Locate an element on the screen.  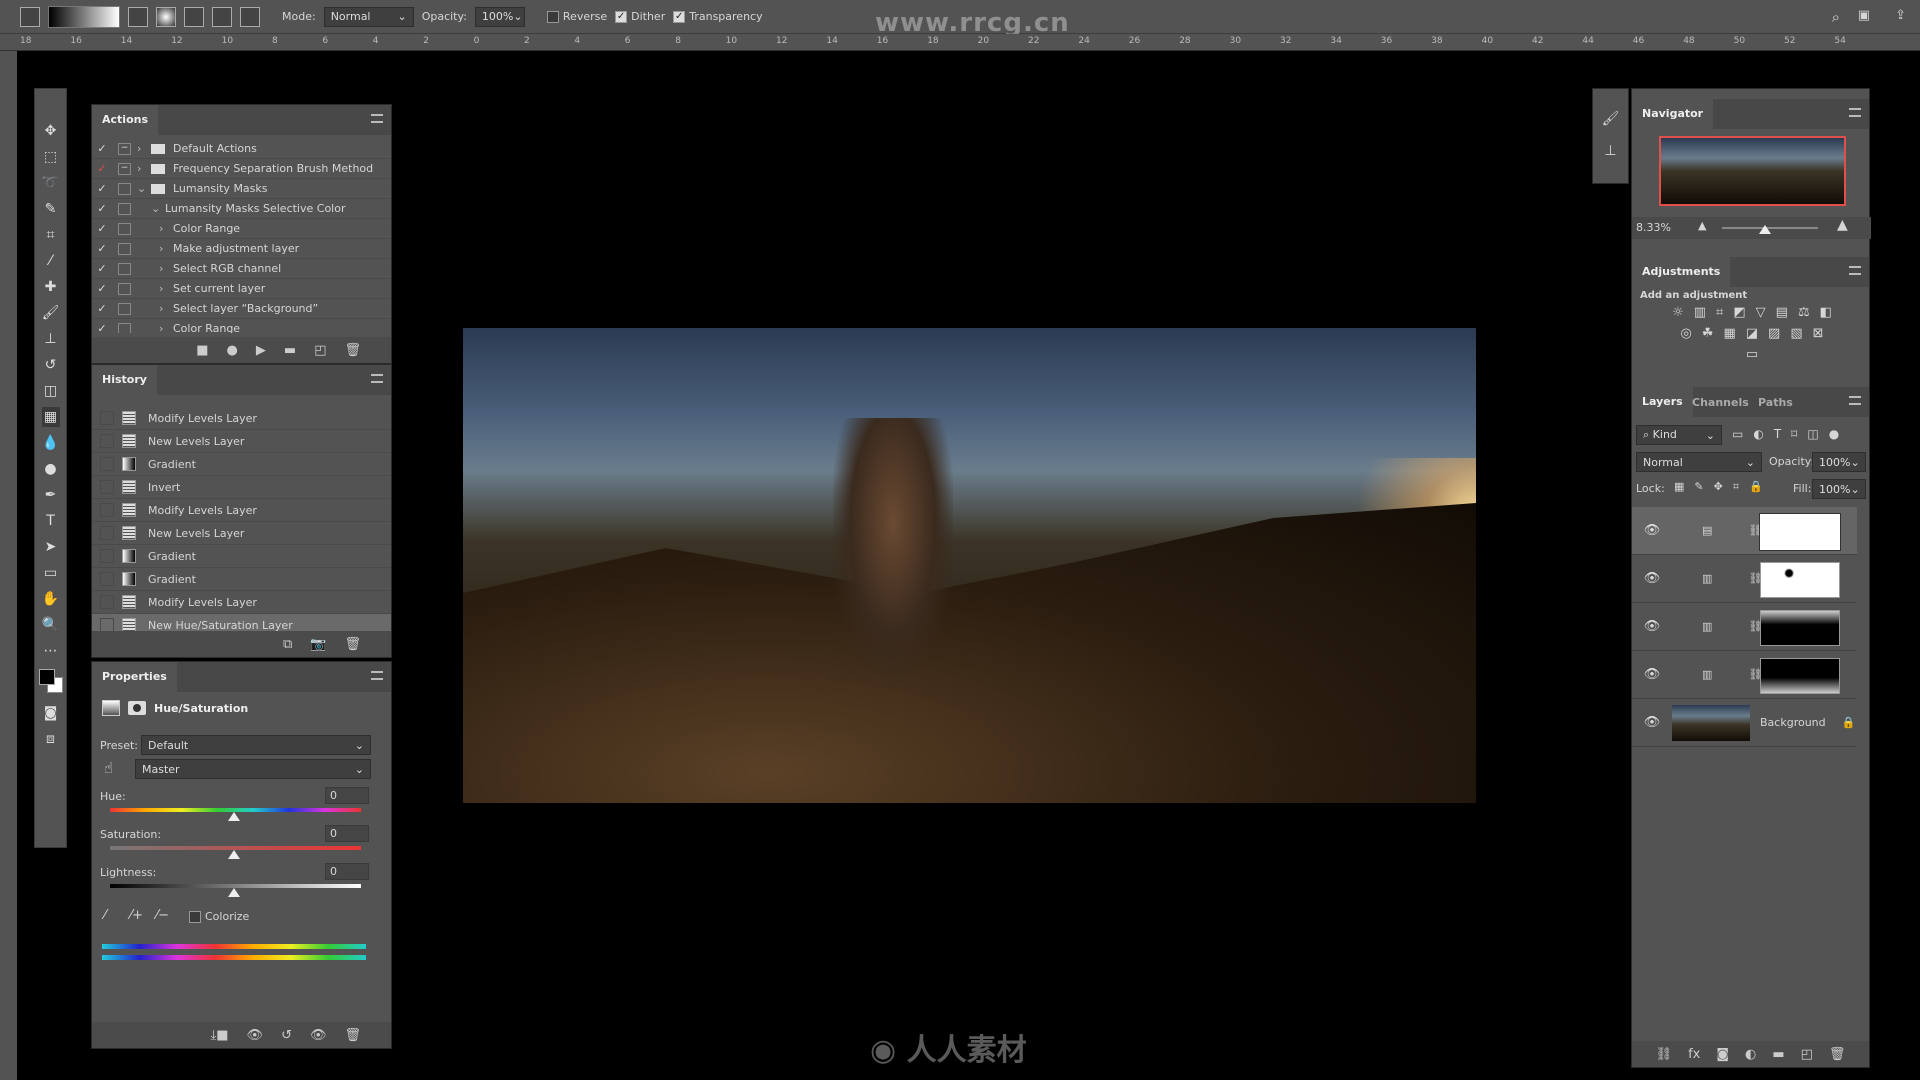
shape-tool-icon: ▭ is located at coordinates (51, 573).